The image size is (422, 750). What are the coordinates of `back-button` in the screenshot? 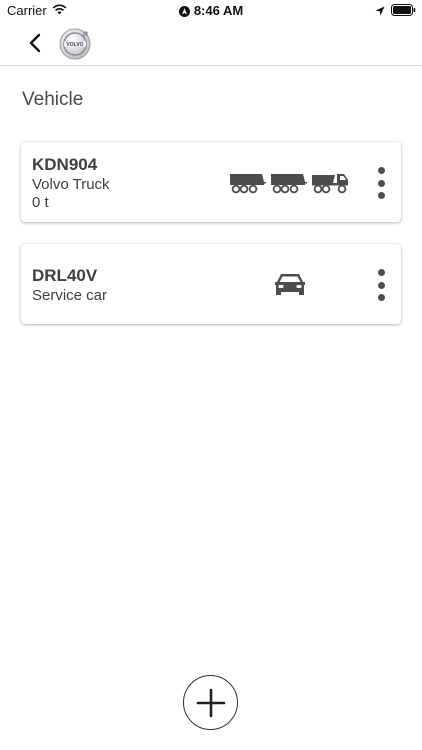 It's located at (35, 43).